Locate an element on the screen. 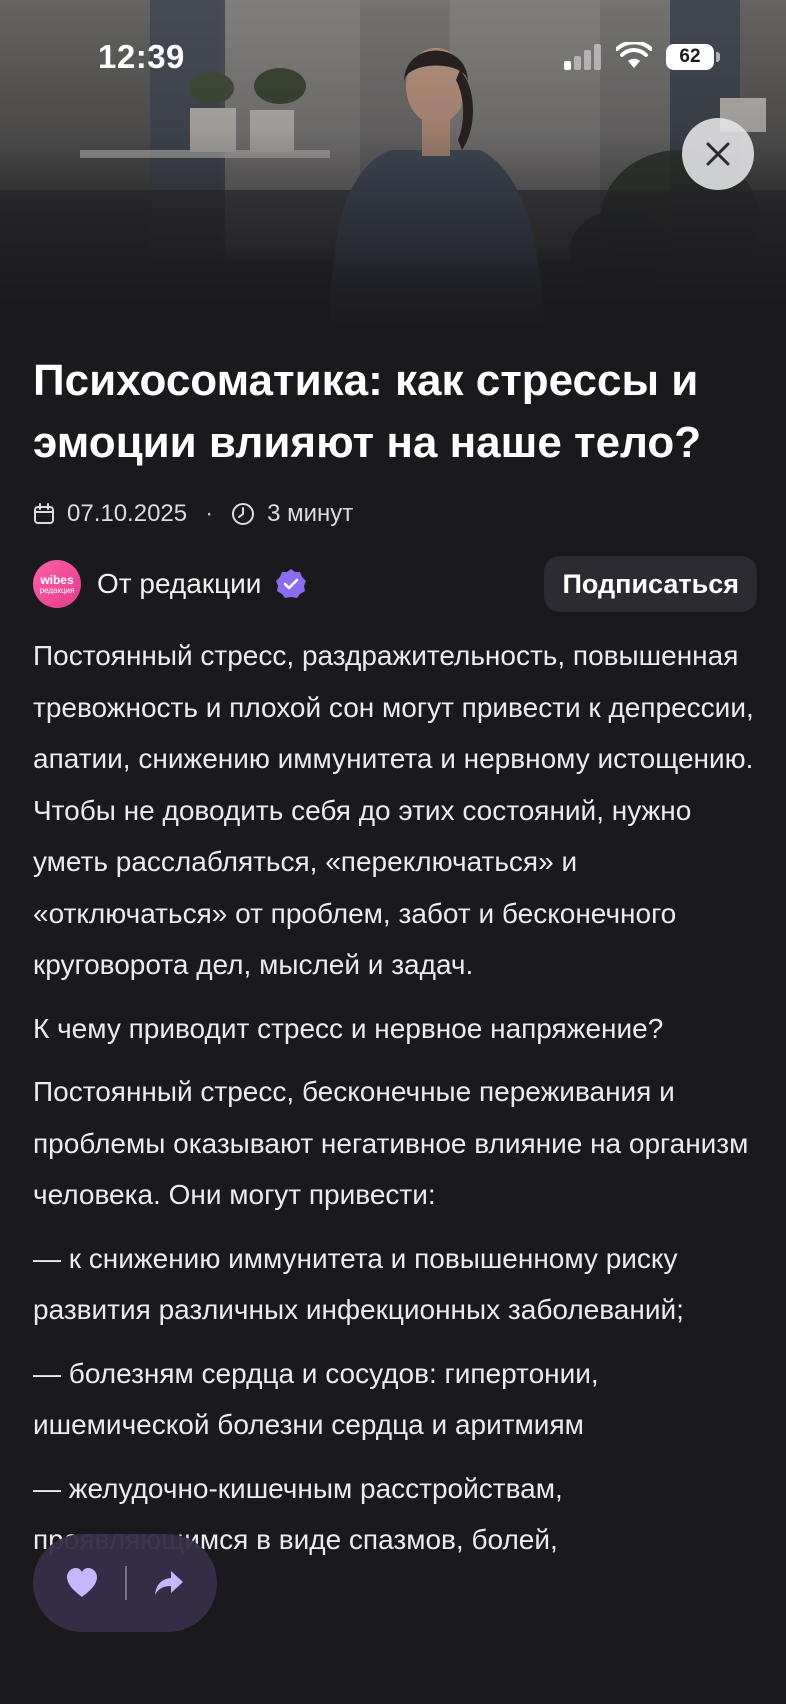 This screenshot has width=786, height=1704. close-icon is located at coordinates (718, 154).